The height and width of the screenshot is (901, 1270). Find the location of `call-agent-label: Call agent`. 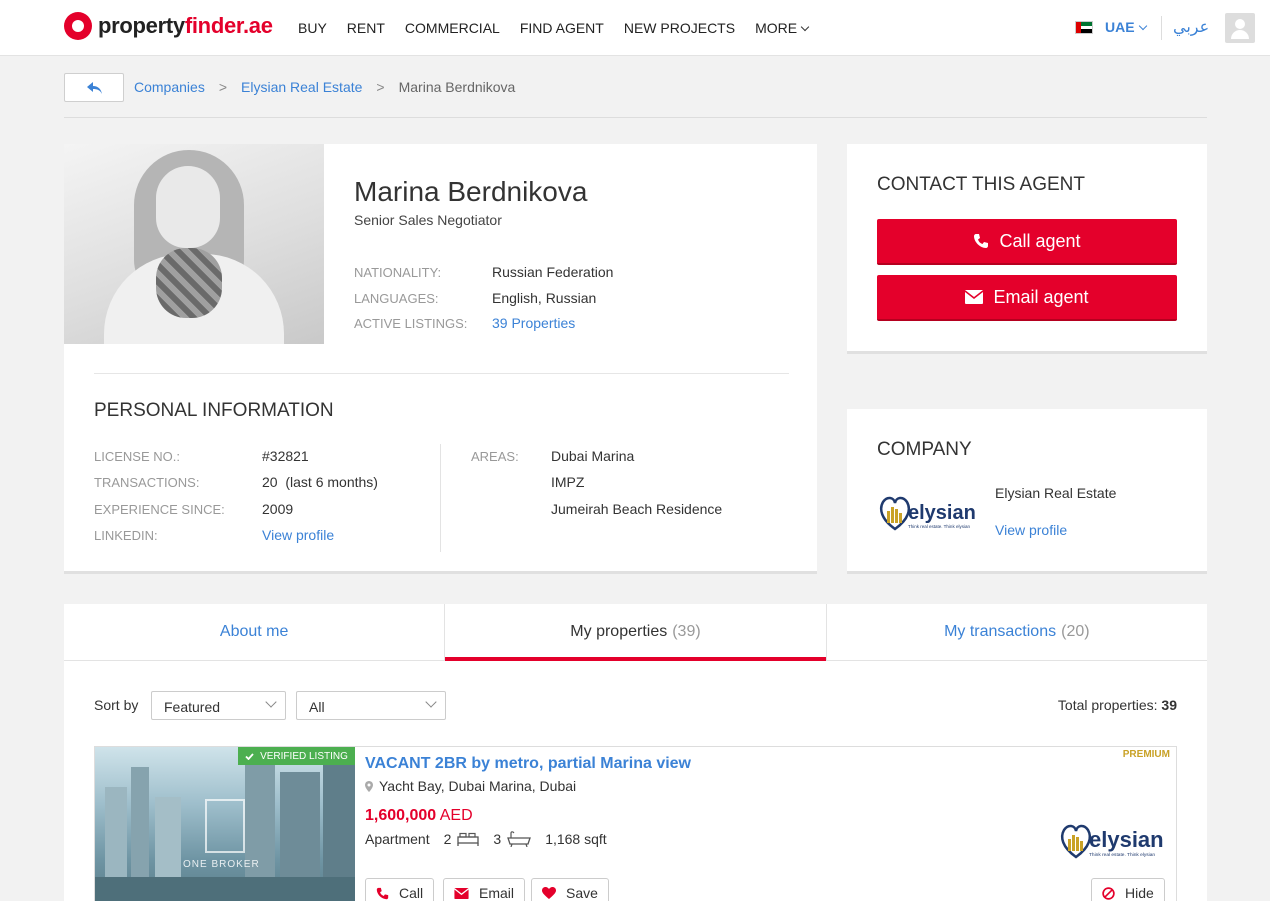

call-agent-label: Call agent is located at coordinates (1040, 240).